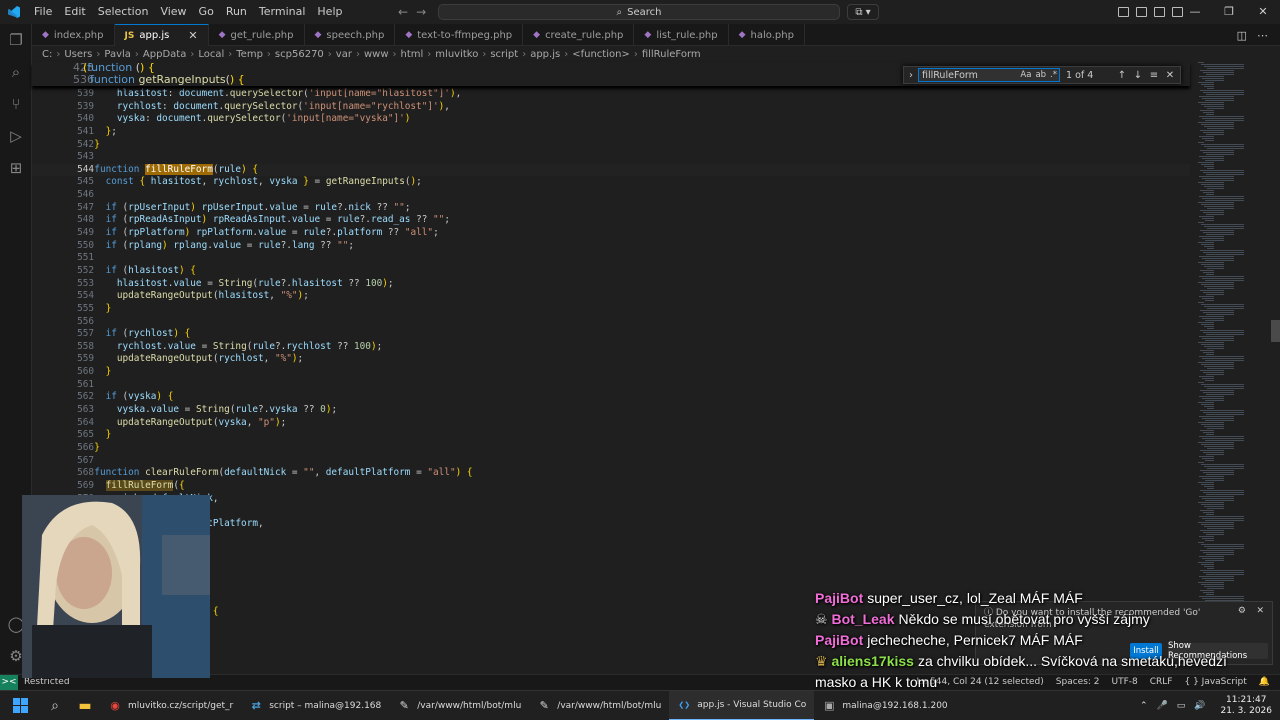  Describe the element at coordinates (344, 54) in the screenshot. I see `breadcrumb-item: var` at that location.